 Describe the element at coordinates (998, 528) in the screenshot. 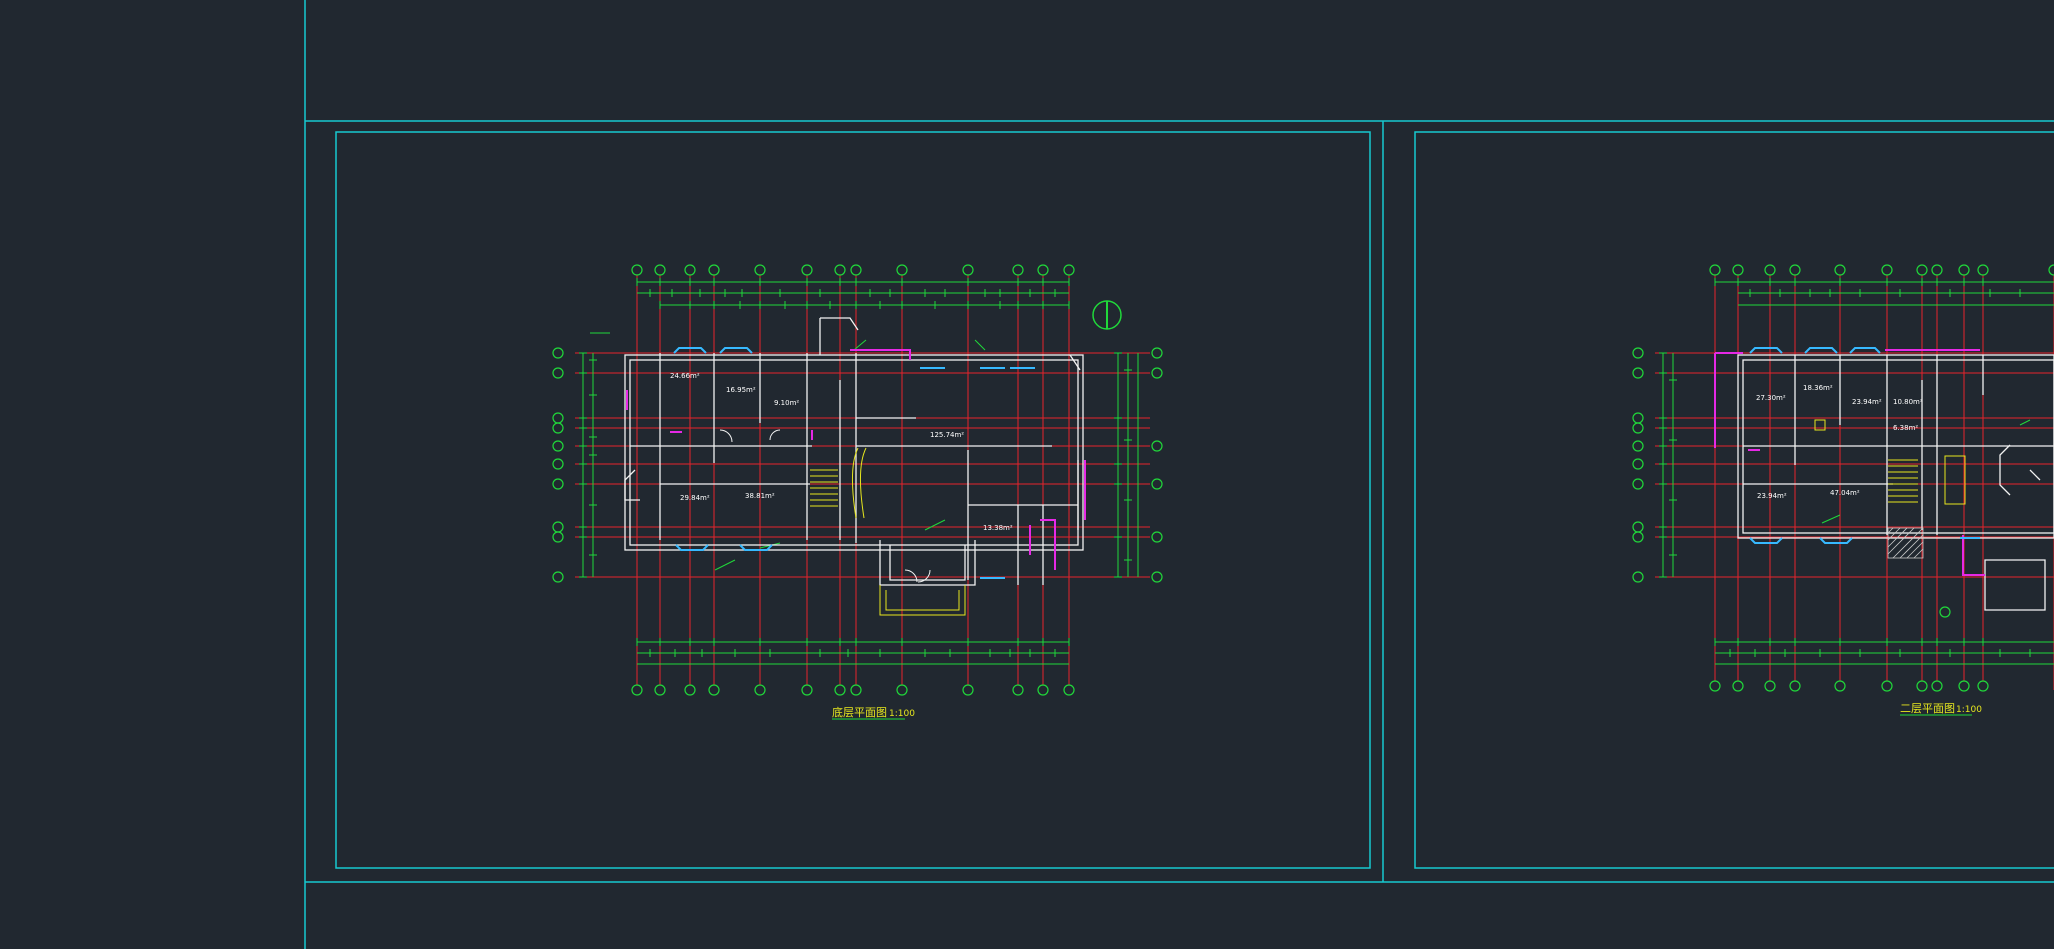

I see `room-area-label: 13.38m²` at that location.